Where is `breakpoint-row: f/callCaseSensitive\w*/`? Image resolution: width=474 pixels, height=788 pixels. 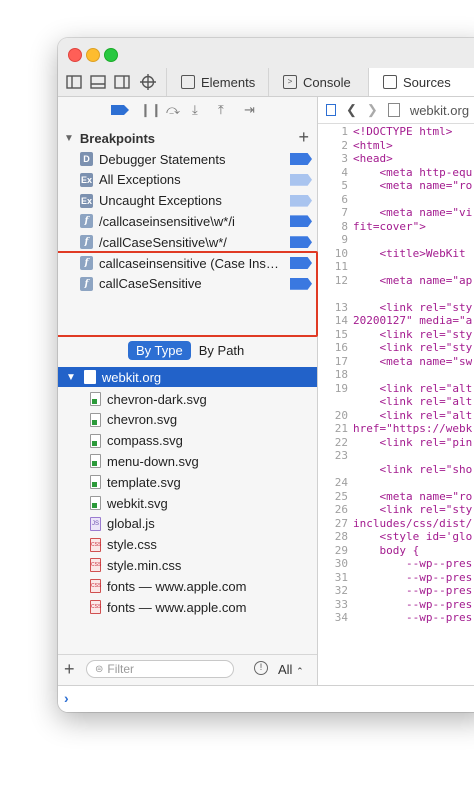 breakpoint-row: f/callCaseSensitive\w*/ is located at coordinates (196, 242).